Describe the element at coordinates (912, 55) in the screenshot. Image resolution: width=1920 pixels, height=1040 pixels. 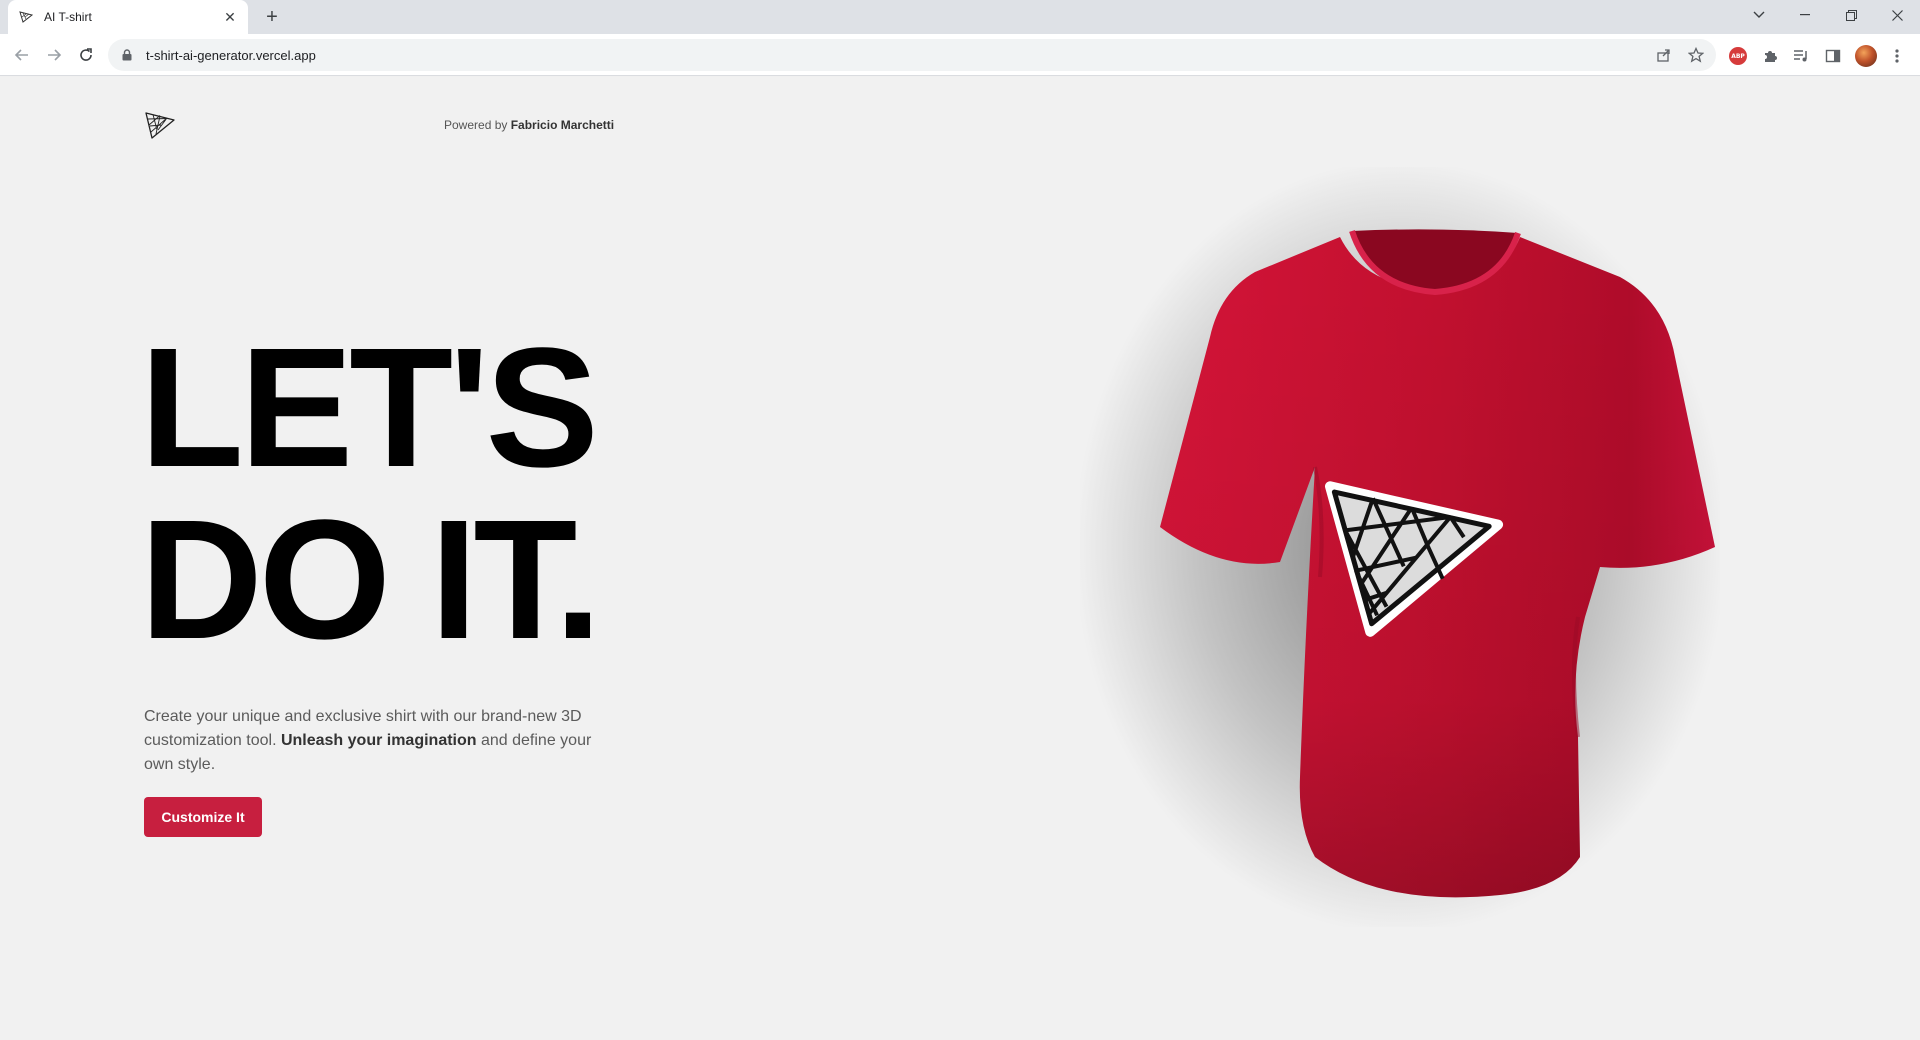
I see `address-bar: t-shirt-ai-generator.vercel.app` at that location.